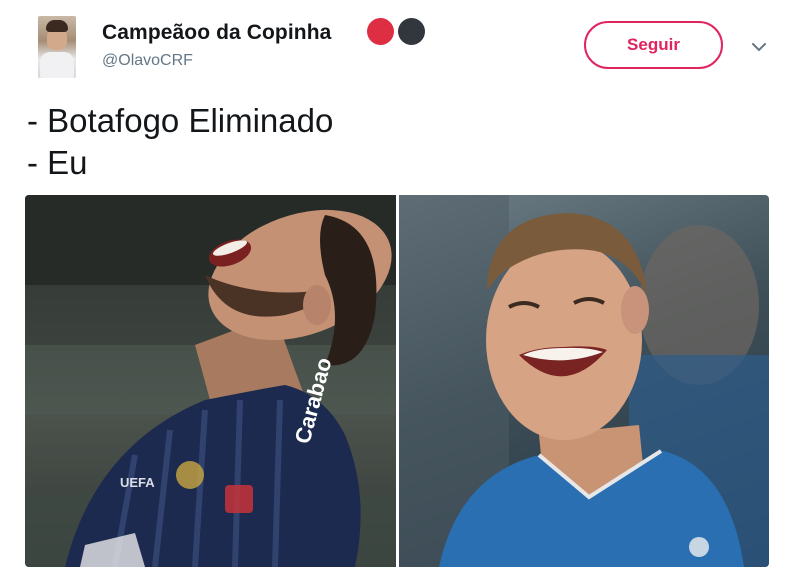  What do you see at coordinates (57, 65) in the screenshot?
I see `avatar-shirt` at bounding box center [57, 65].